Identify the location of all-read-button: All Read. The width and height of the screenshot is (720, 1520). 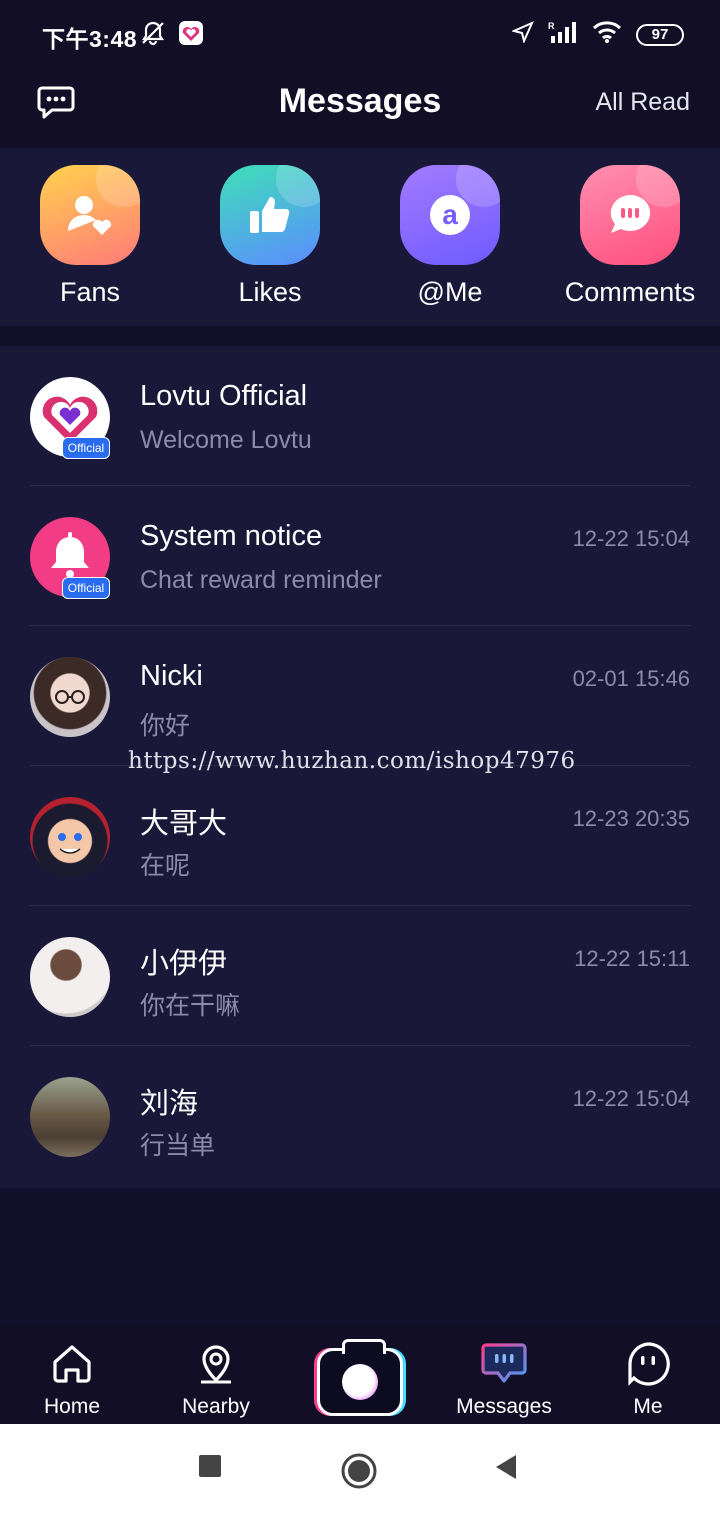
(643, 102).